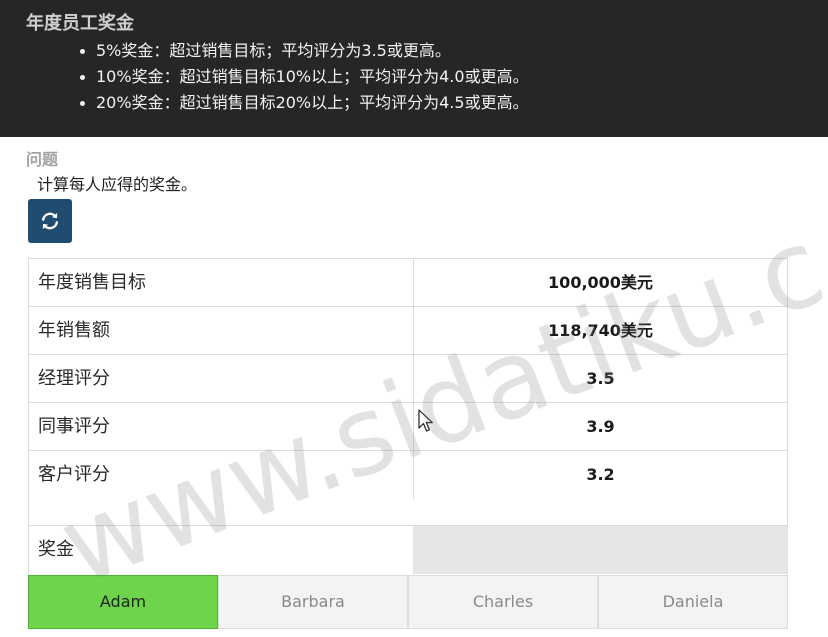 The height and width of the screenshot is (637, 828). What do you see at coordinates (303, 103) in the screenshot?
I see `bonus-rule-item: 20%奖金：超过销售目标20%以上；平均评分为4.5或更高。` at bounding box center [303, 103].